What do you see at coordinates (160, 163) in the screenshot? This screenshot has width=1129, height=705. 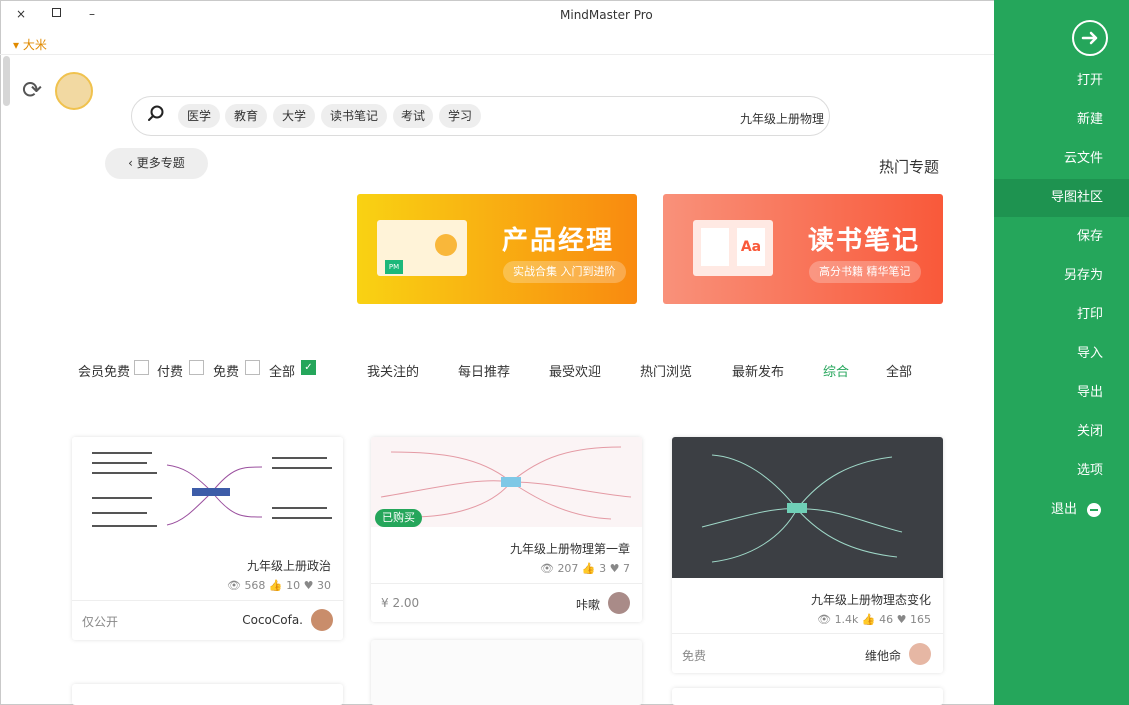 I see `more-topics-label: 更多专题` at bounding box center [160, 163].